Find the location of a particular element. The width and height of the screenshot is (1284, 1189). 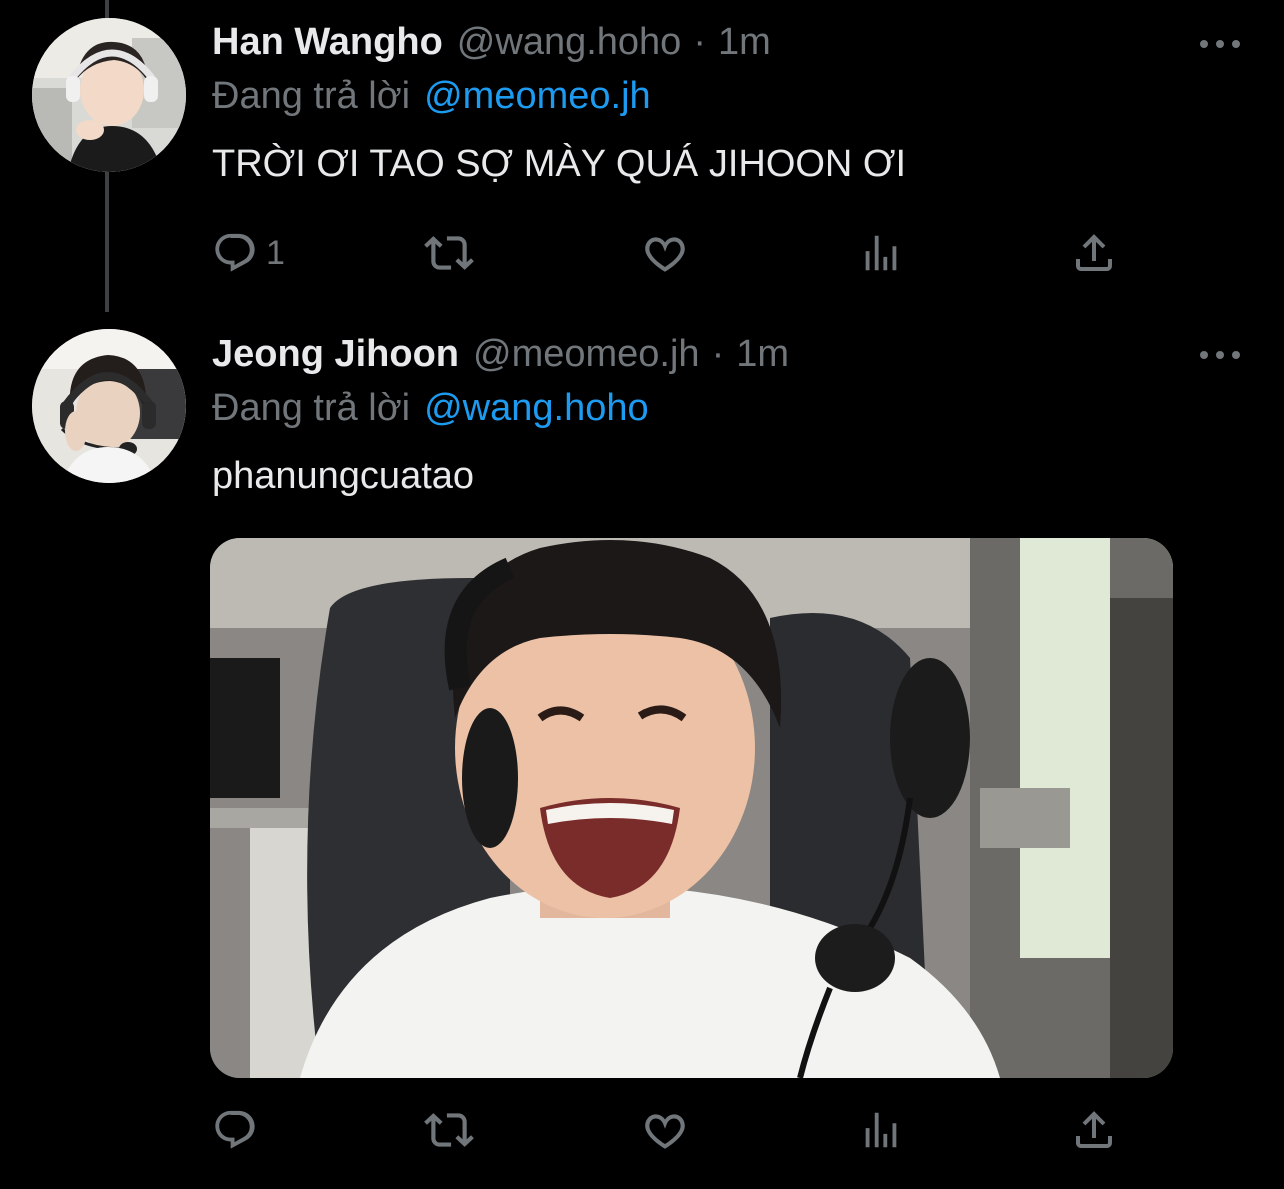

replying-to: Đang trả lời @wang.hoho is located at coordinates (430, 408).